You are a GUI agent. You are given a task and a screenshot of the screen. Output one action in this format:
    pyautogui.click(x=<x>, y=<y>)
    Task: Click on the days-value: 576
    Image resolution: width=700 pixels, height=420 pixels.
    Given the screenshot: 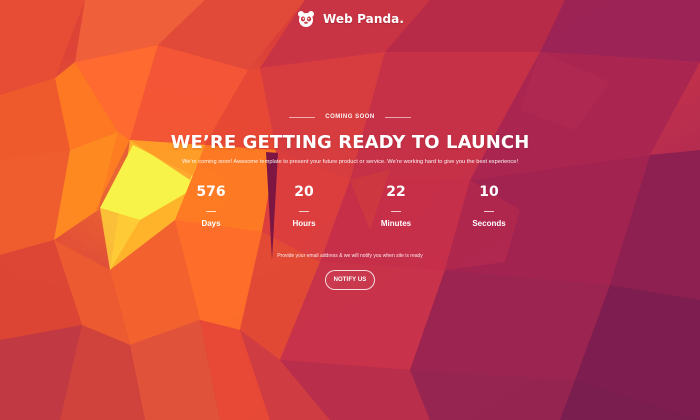 What is the action you would take?
    pyautogui.click(x=211, y=192)
    